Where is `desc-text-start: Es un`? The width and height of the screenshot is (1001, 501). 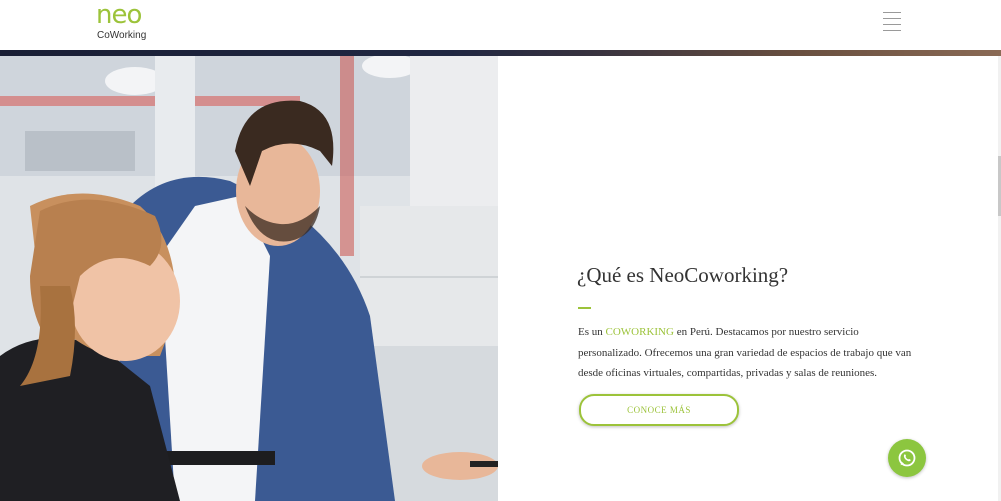
desc-text-start: Es un is located at coordinates (592, 332).